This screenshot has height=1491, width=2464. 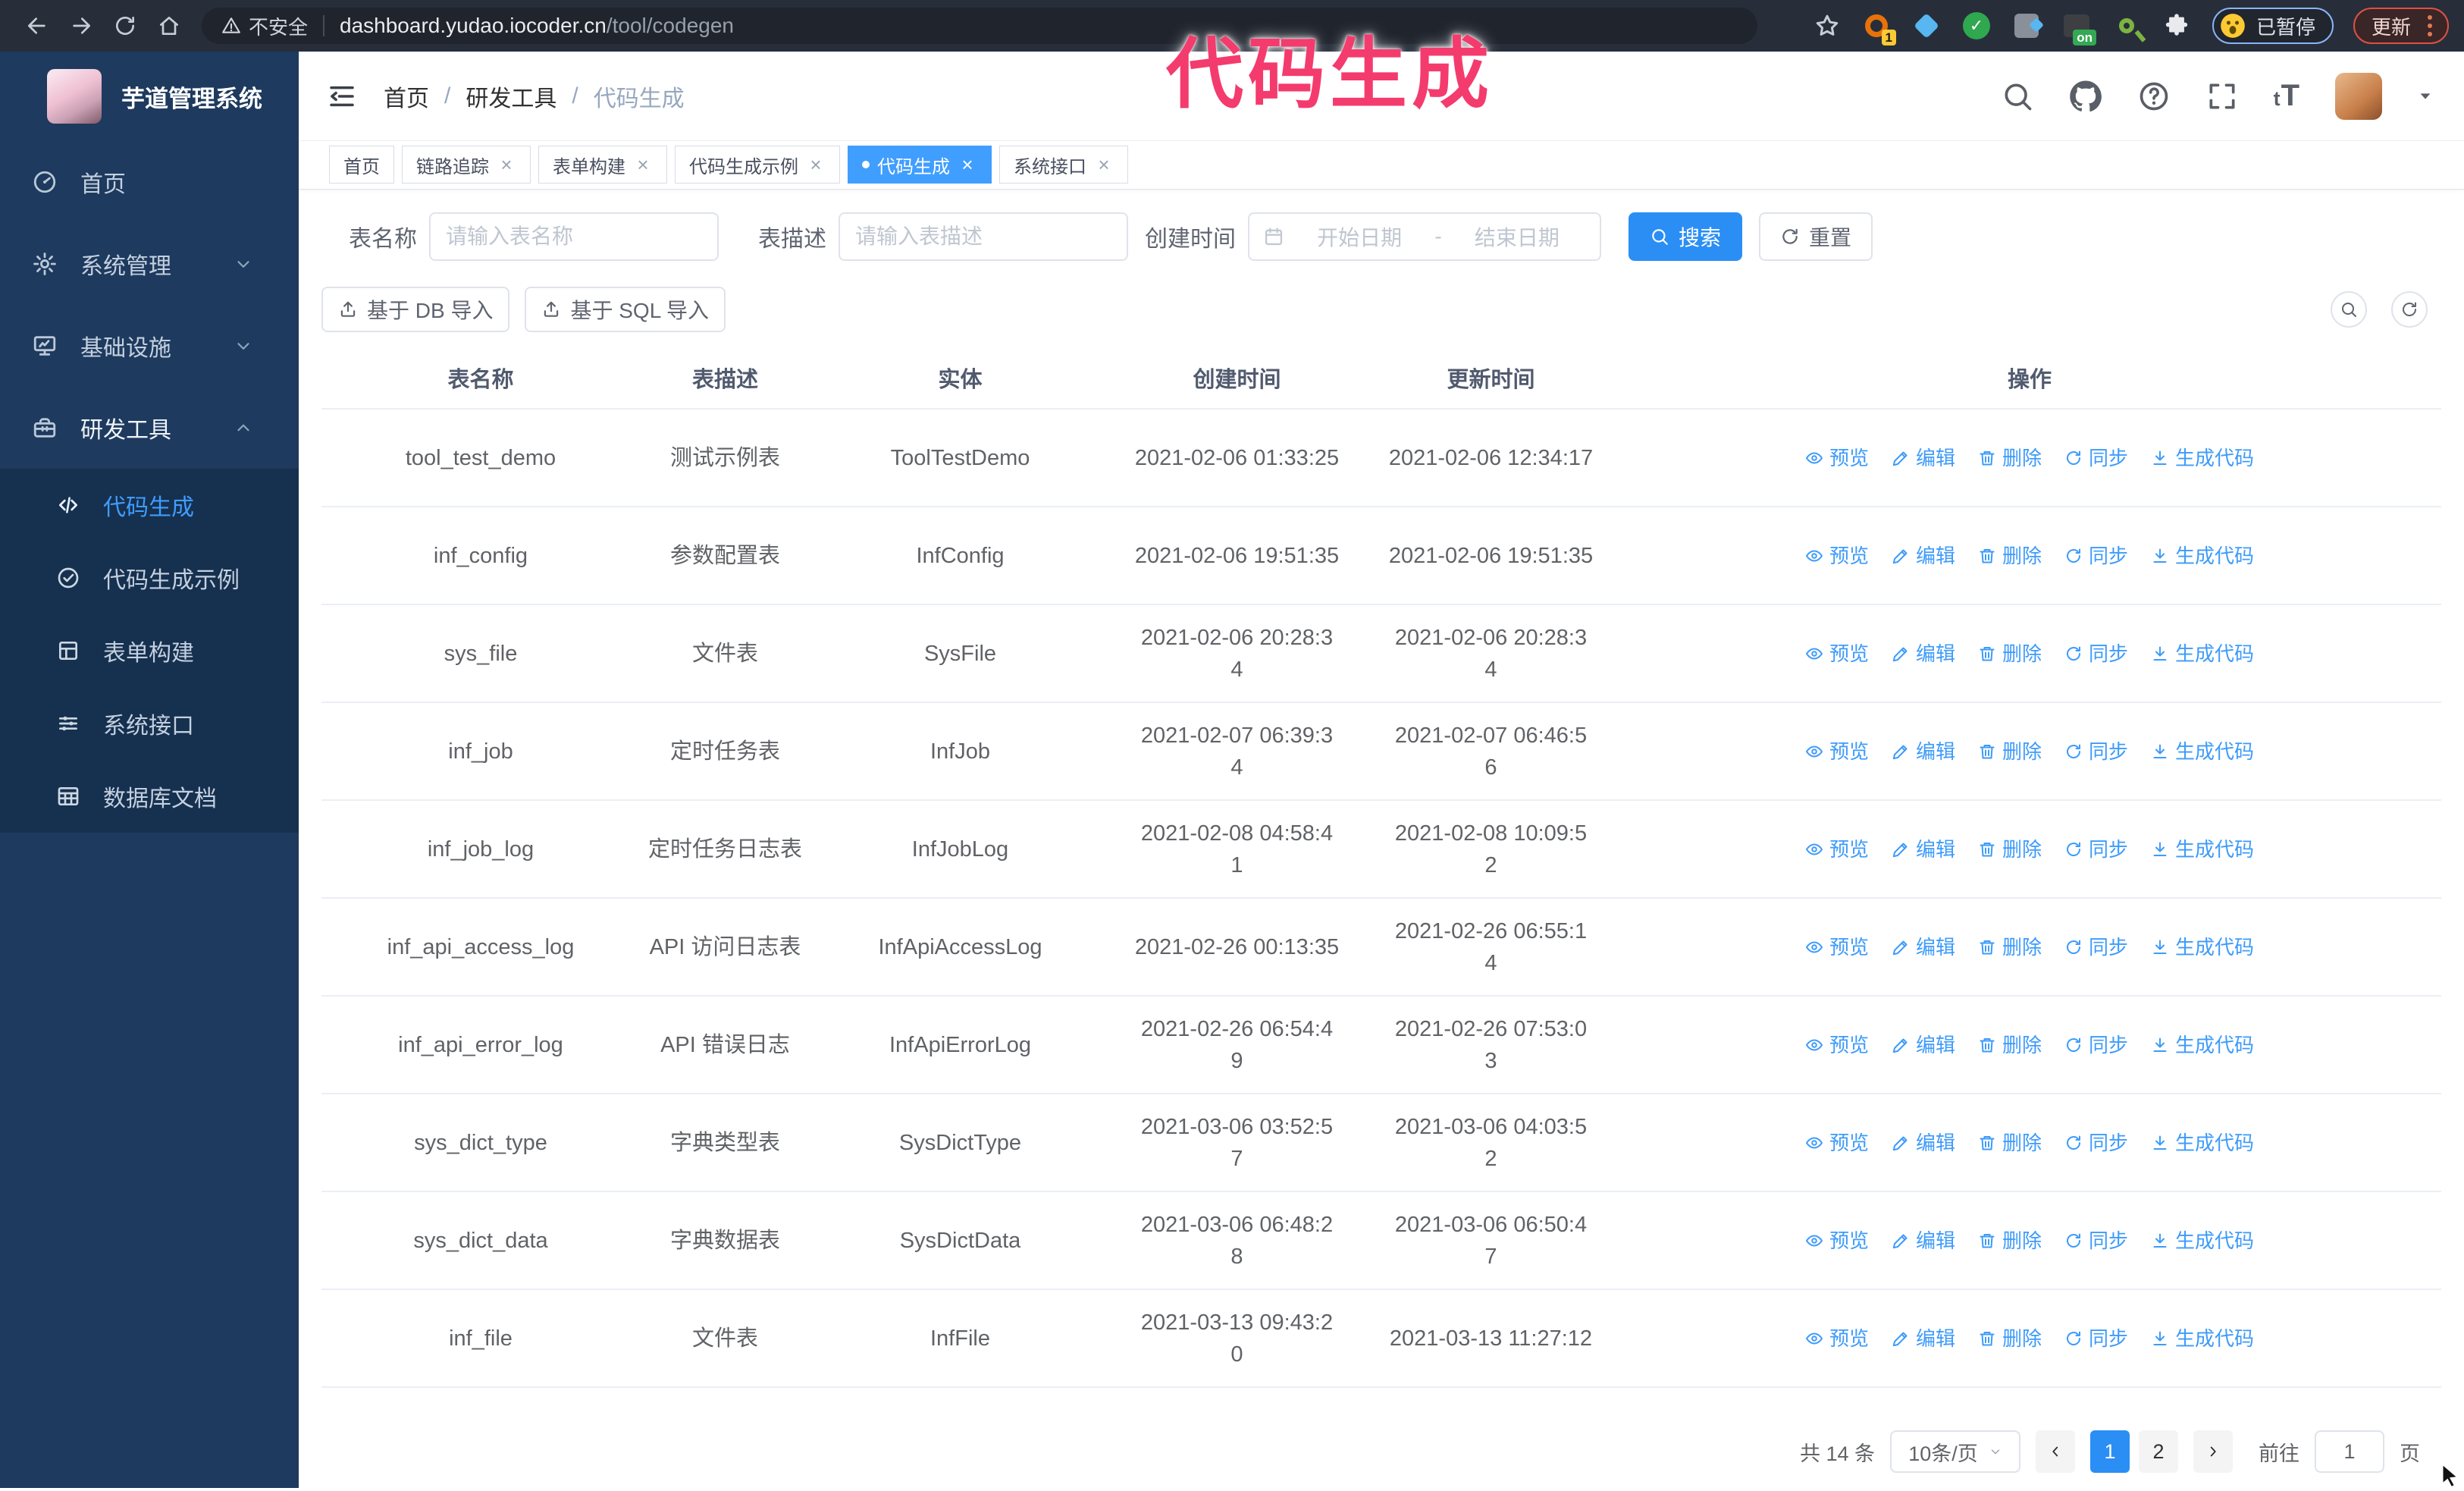 I want to click on browser-reload-button, so click(x=125, y=26).